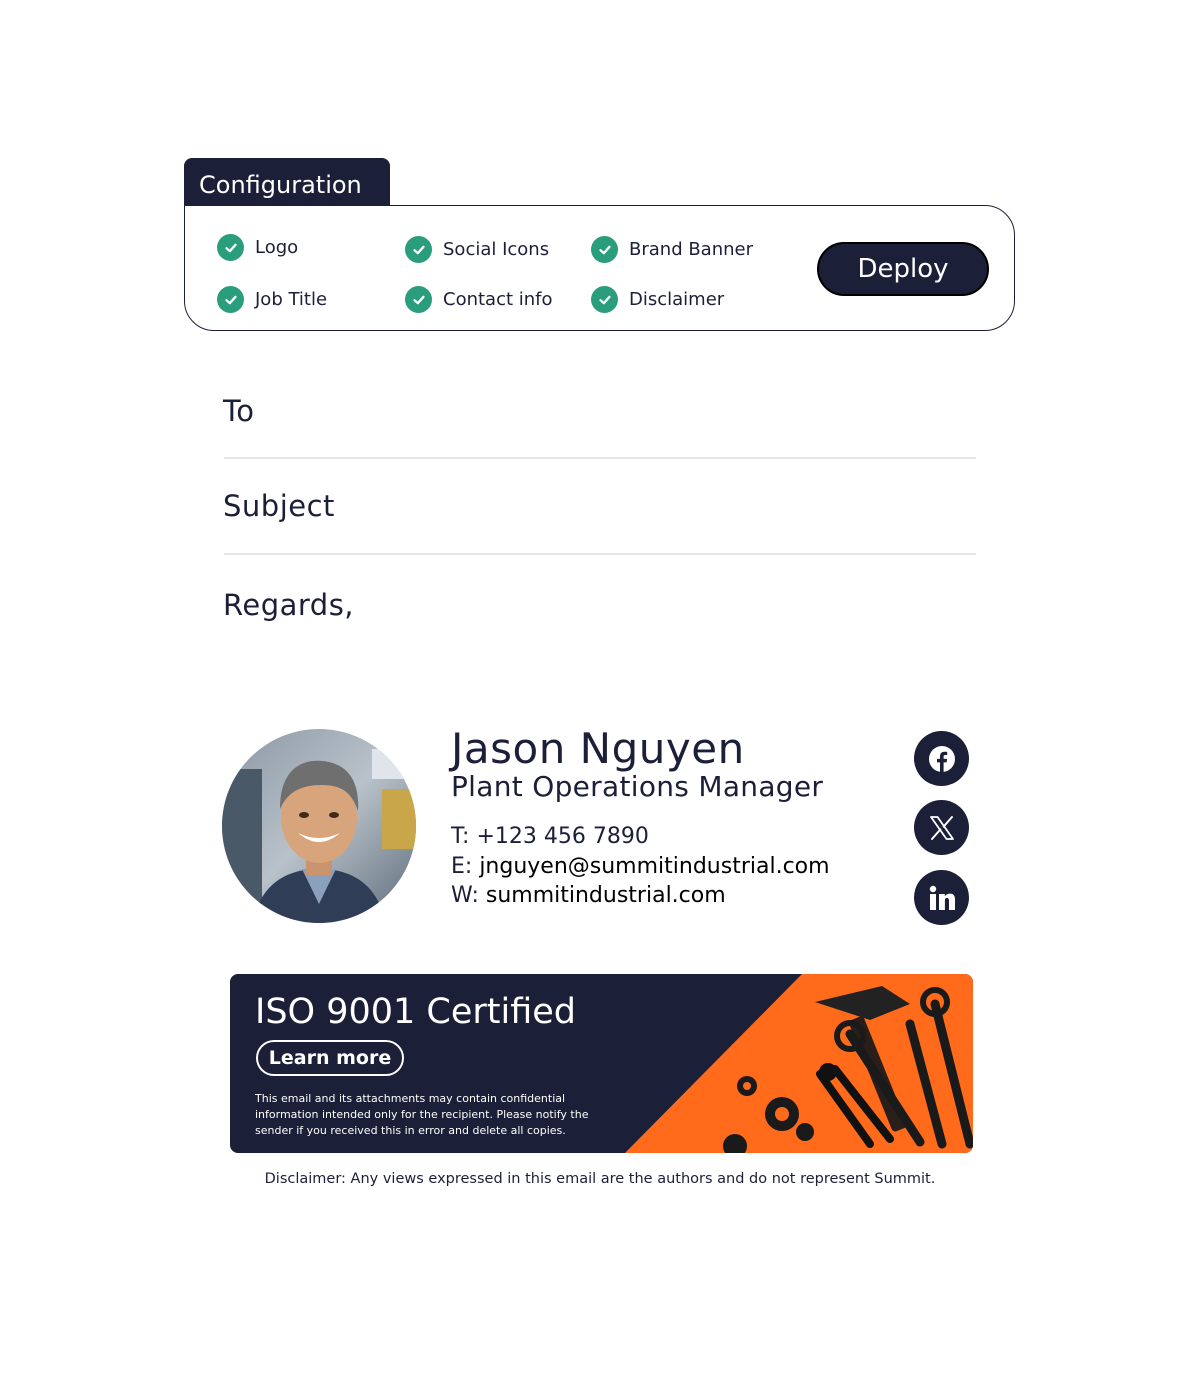 This screenshot has height=1400, width=1200. Describe the element at coordinates (691, 249) in the screenshot. I see `option-label: Brand Banner` at that location.